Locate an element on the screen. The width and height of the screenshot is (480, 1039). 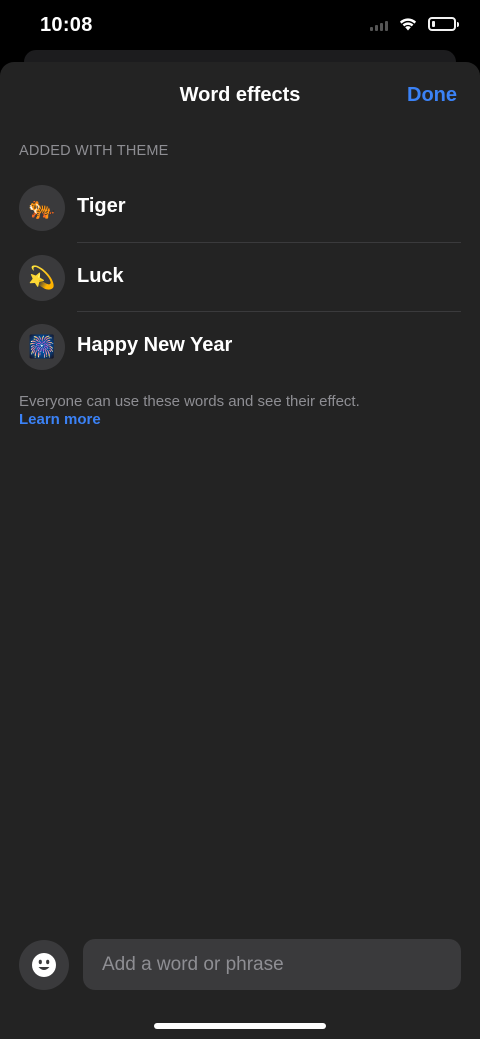
status-icons is located at coordinates (414, 23).